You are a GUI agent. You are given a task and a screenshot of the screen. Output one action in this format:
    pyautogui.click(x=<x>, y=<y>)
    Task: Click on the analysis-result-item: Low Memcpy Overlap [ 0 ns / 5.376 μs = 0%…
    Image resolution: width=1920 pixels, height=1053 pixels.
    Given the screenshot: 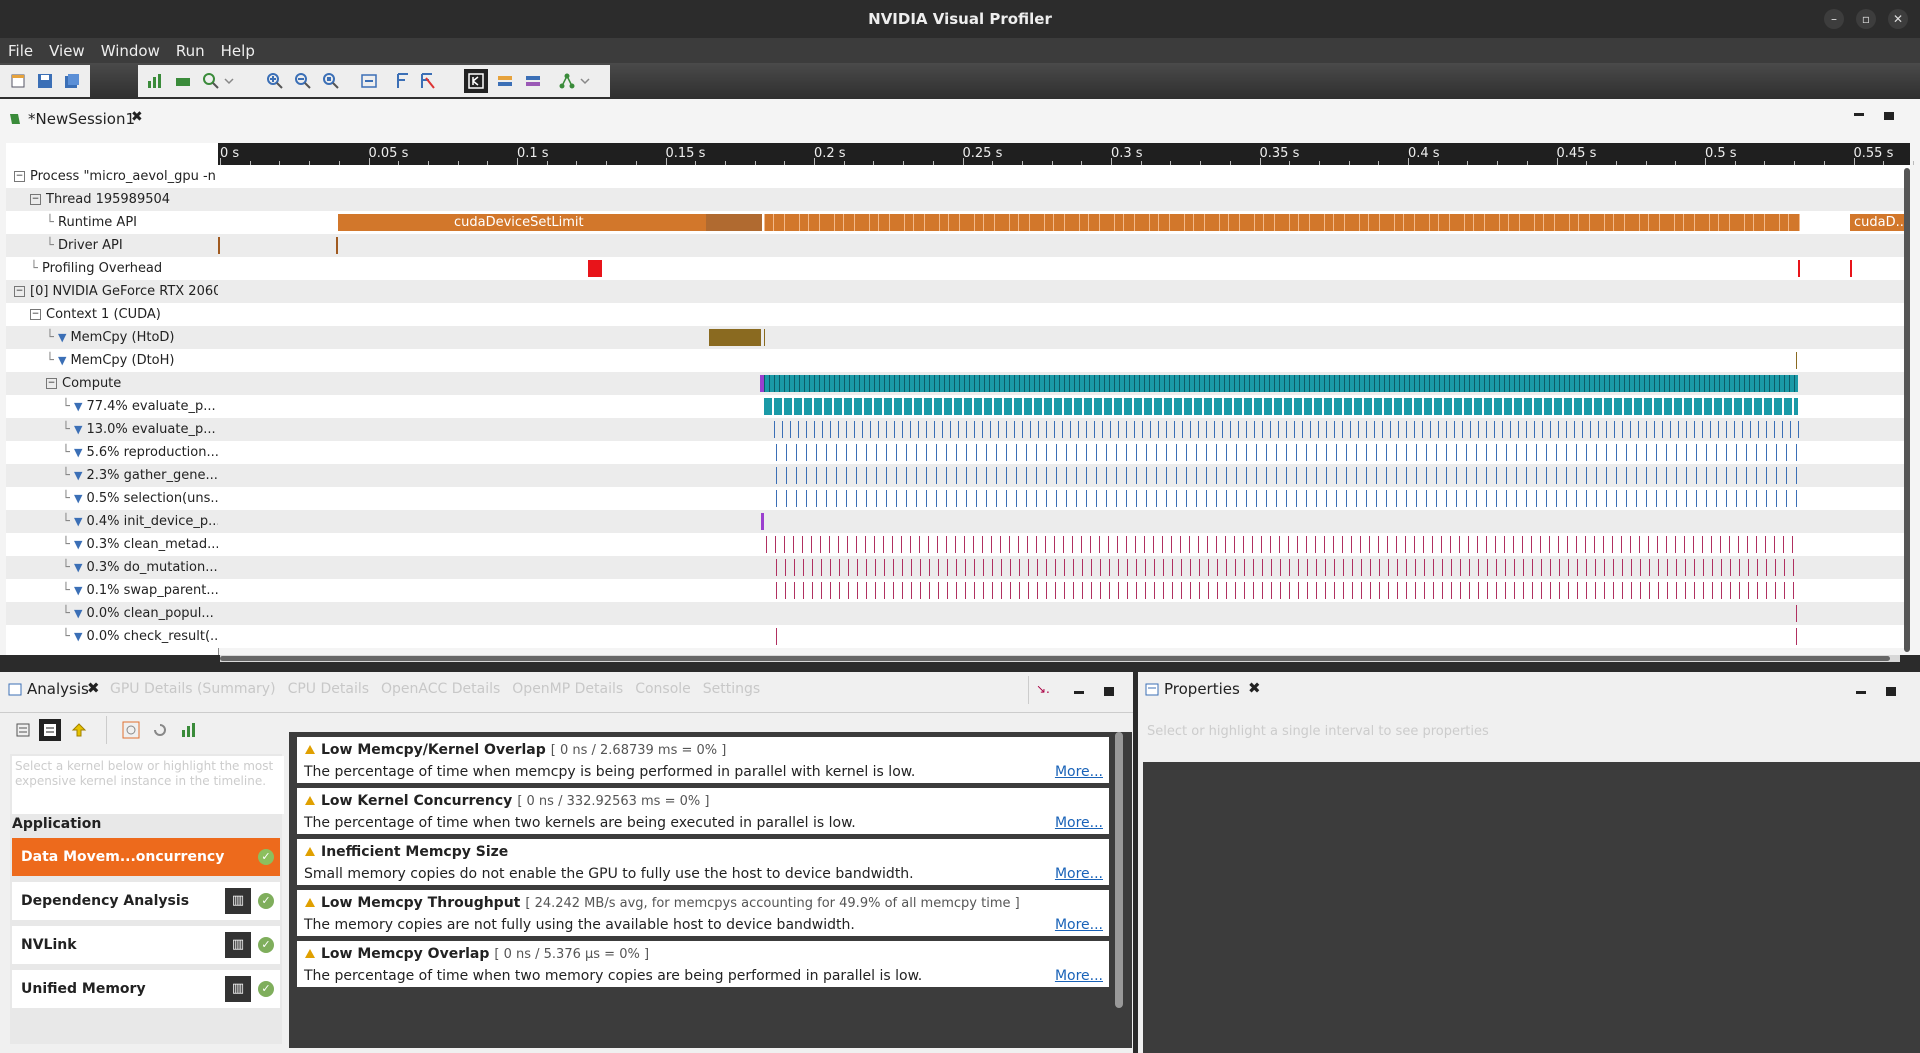 What is the action you would take?
    pyautogui.click(x=703, y=964)
    